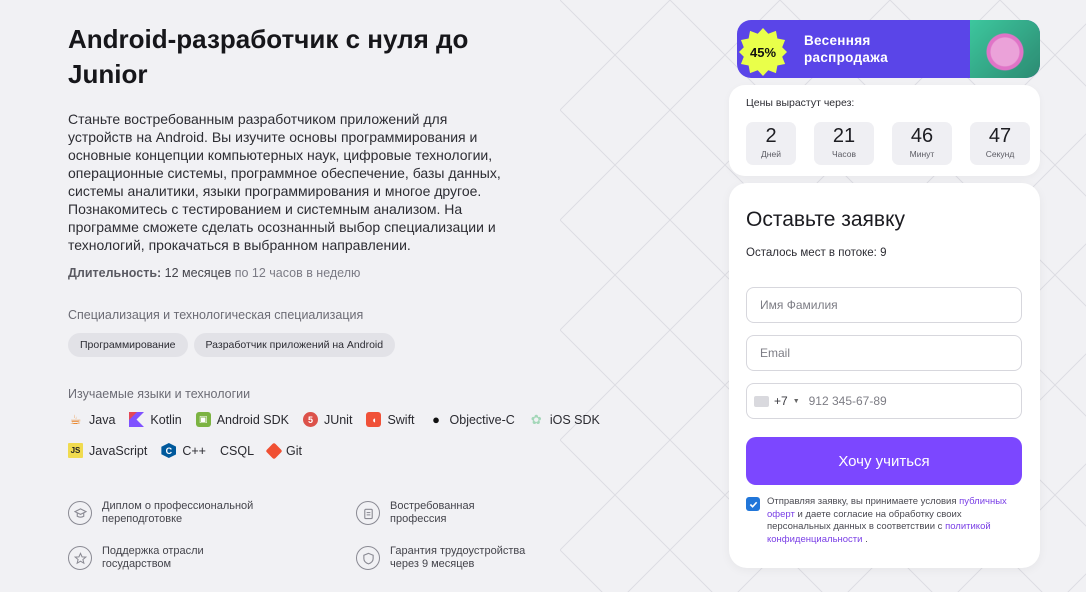 This screenshot has width=1086, height=592. I want to click on tech-objective-c: ● Objective-C, so click(472, 419).